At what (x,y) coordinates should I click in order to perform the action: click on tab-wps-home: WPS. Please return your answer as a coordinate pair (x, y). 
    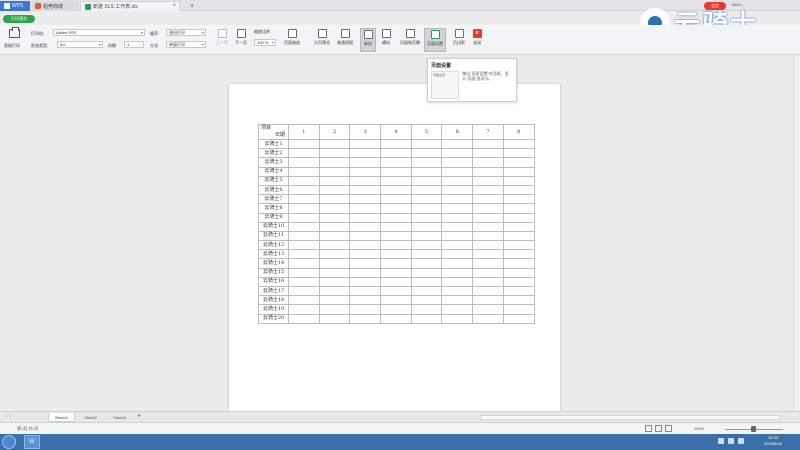
    Looking at the image, I should click on (15, 6).